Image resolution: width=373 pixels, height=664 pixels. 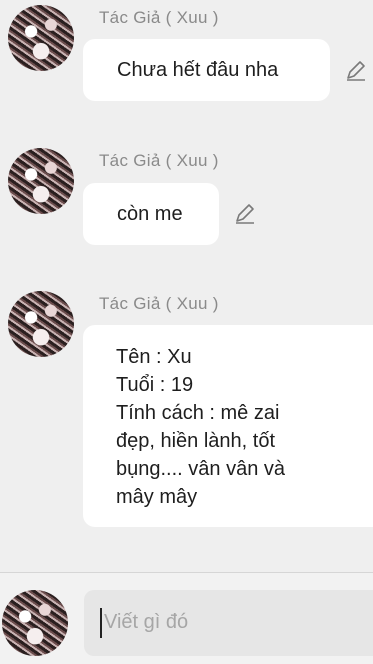 I want to click on message-bubble: Chưa hết đâu nha, so click(x=206, y=70).